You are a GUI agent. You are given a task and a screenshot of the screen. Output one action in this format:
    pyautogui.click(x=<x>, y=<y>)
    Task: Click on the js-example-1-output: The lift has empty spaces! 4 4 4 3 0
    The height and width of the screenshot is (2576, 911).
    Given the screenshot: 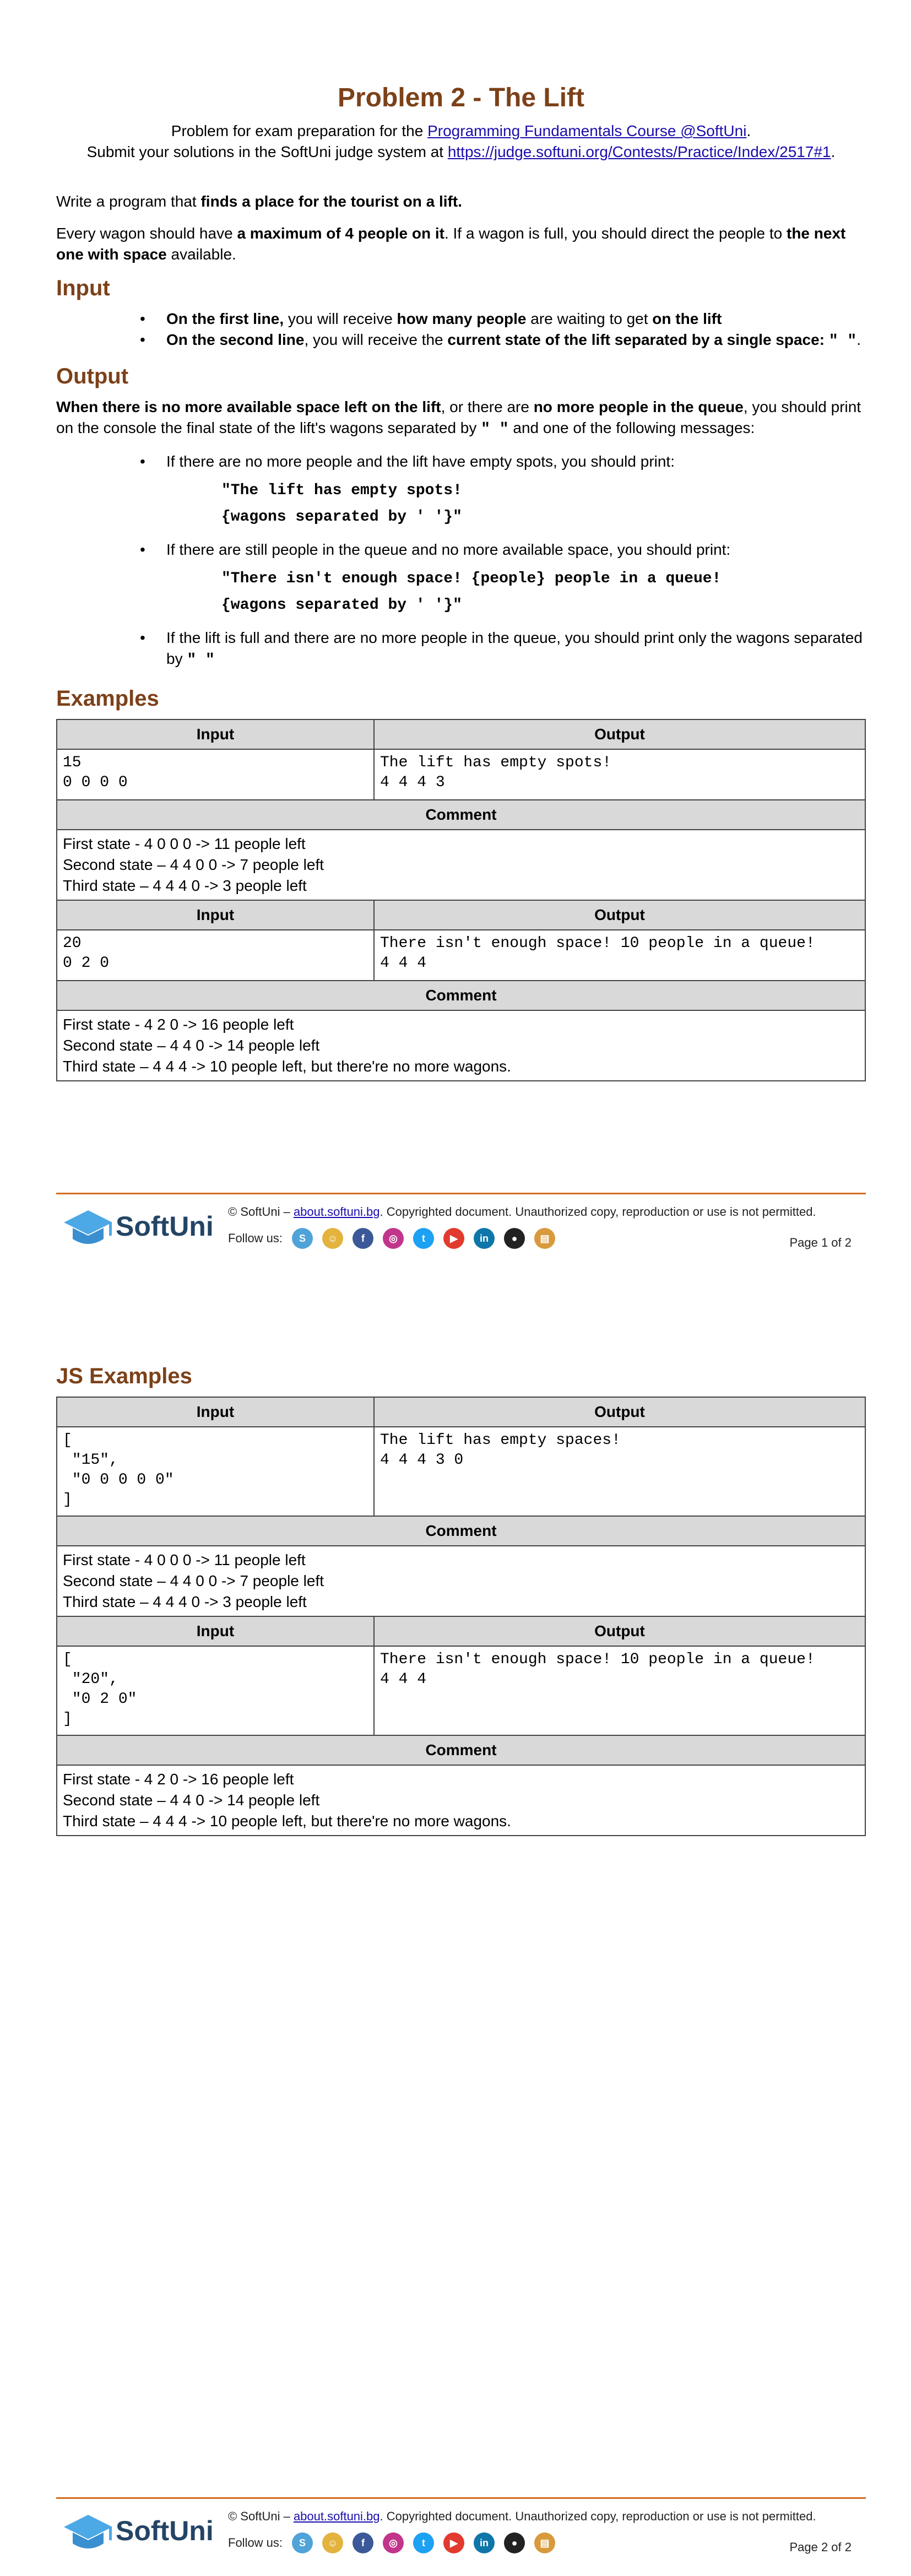 What is the action you would take?
    pyautogui.click(x=619, y=1472)
    